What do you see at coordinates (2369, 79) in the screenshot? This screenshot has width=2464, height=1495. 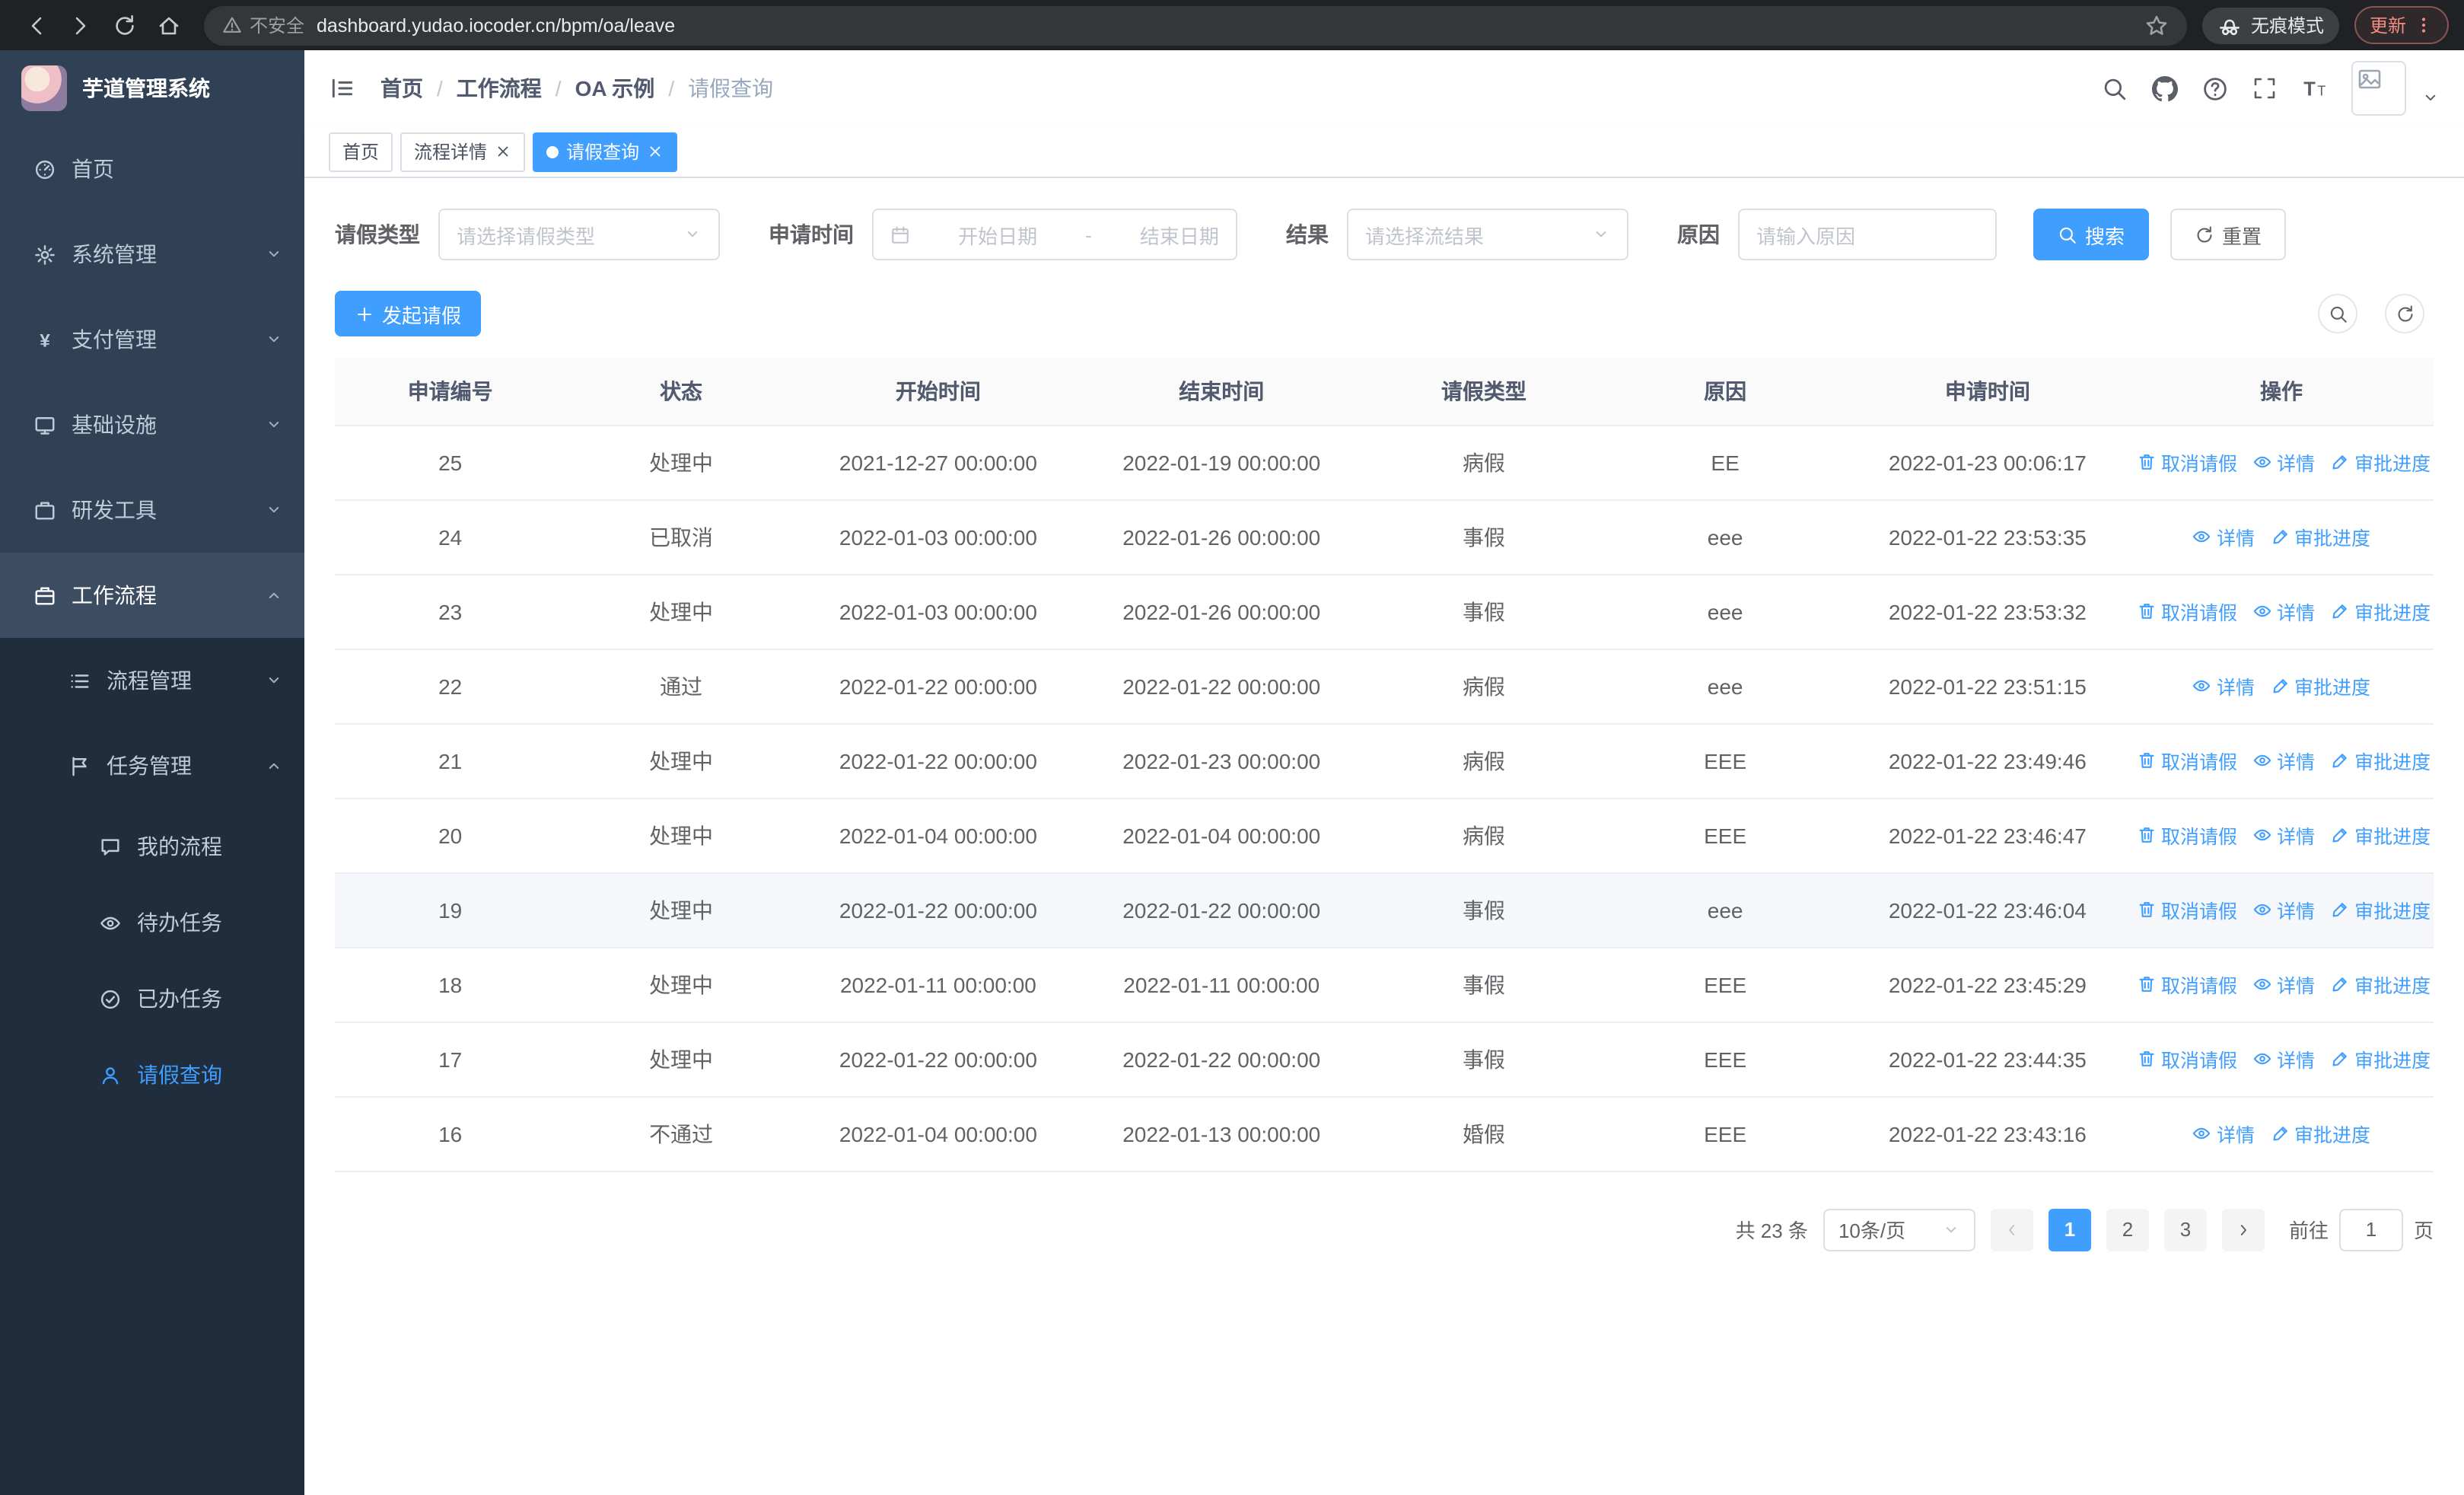 I see `broken-image-icon` at bounding box center [2369, 79].